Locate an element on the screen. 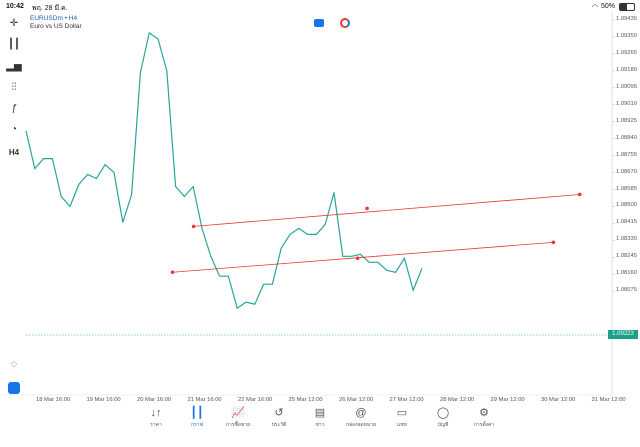  tab-history: ↺ ประวัติ is located at coordinates (279, 417).